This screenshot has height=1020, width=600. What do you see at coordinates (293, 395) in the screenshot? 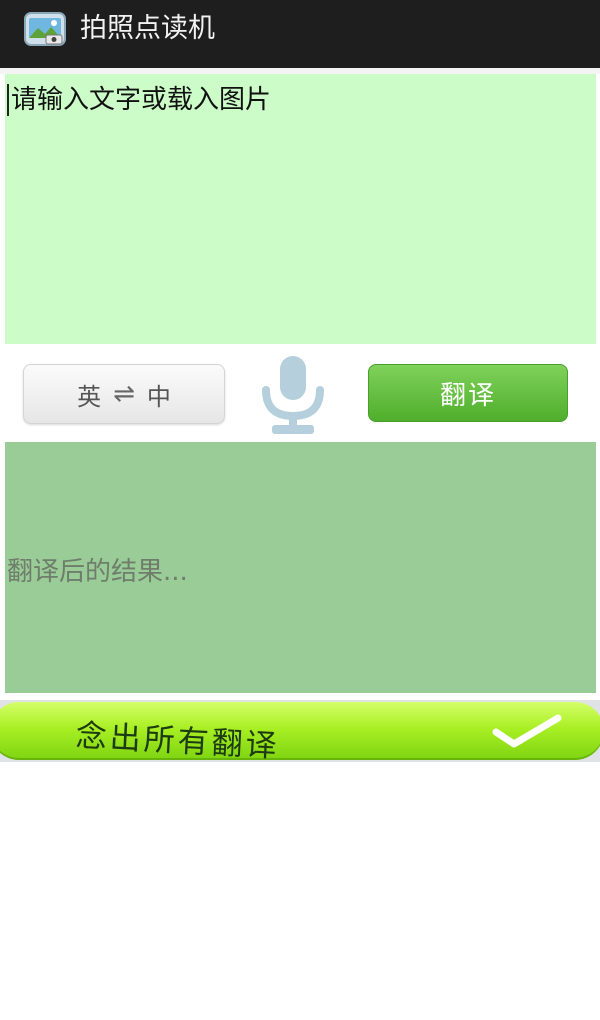
I see `microphone-icon` at bounding box center [293, 395].